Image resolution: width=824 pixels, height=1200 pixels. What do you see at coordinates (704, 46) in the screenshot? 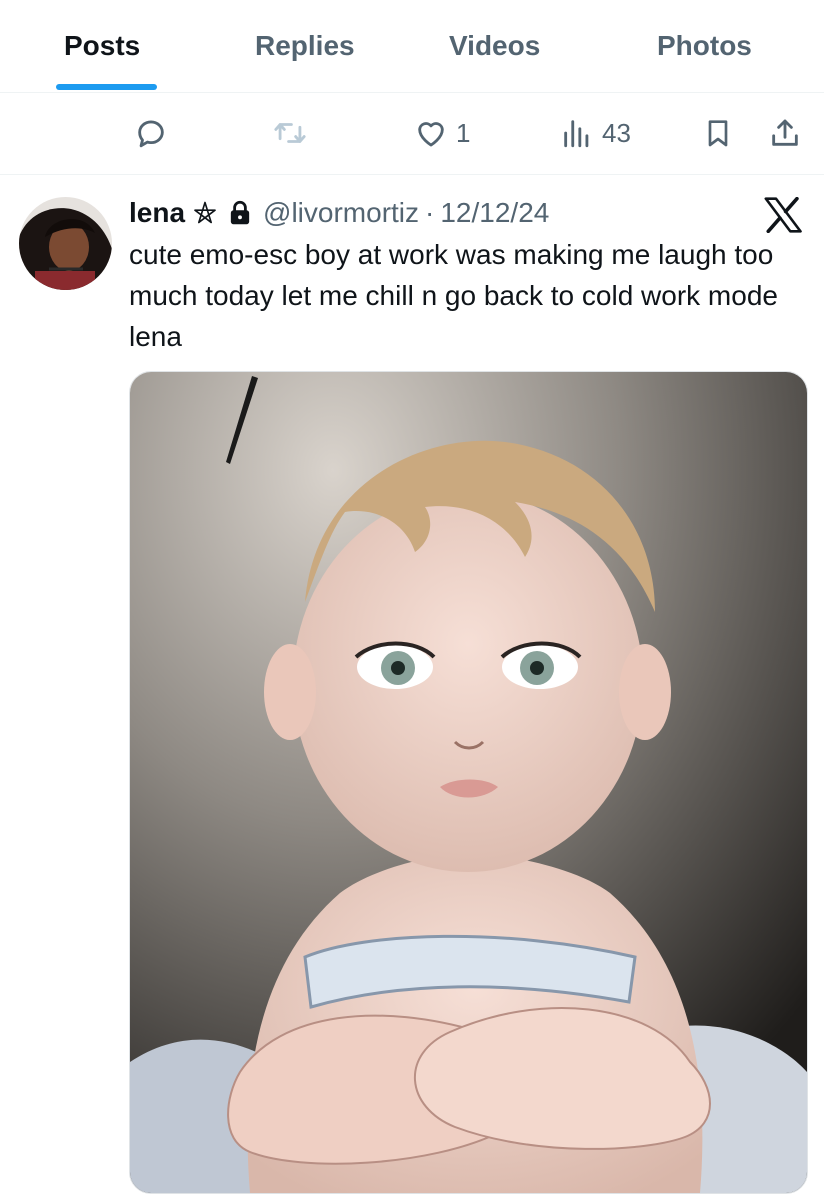
I see `tab-photos: Photos` at bounding box center [704, 46].